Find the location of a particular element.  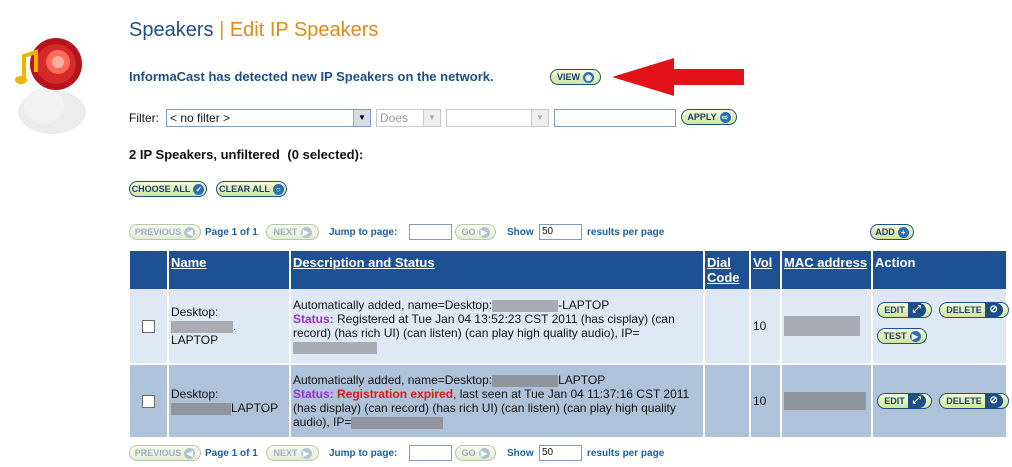

filter-operator-select: Does ▼ is located at coordinates (408, 118).